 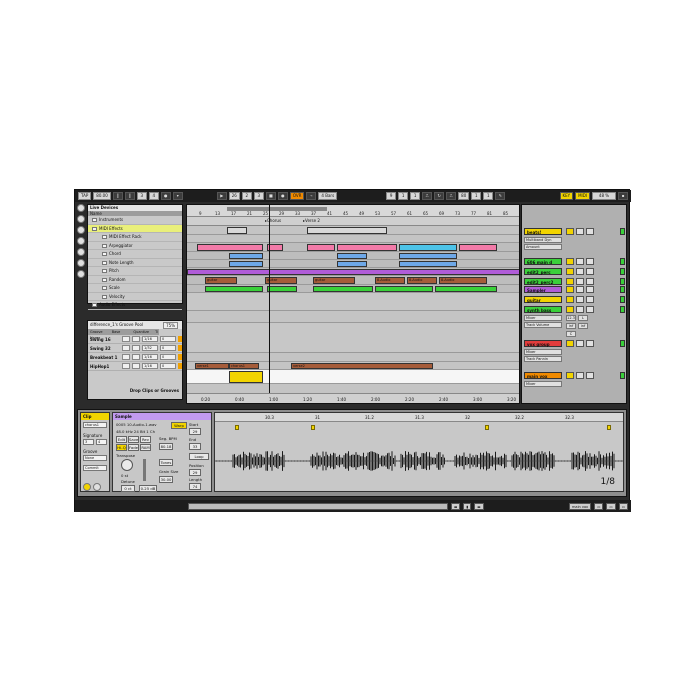 I want to click on tap-button: TAP, so click(x=85, y=196).